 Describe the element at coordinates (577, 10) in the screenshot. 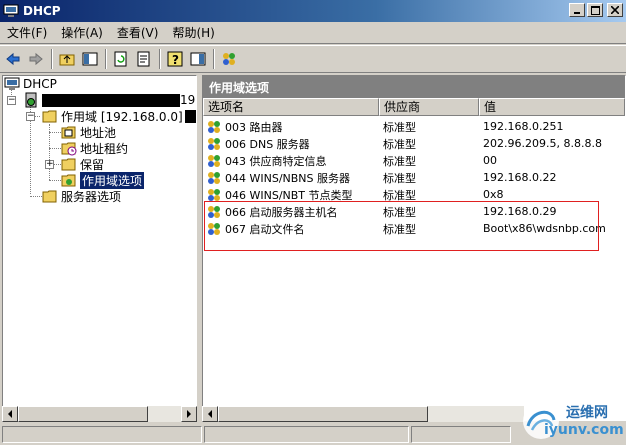

I see `minimize-button` at that location.